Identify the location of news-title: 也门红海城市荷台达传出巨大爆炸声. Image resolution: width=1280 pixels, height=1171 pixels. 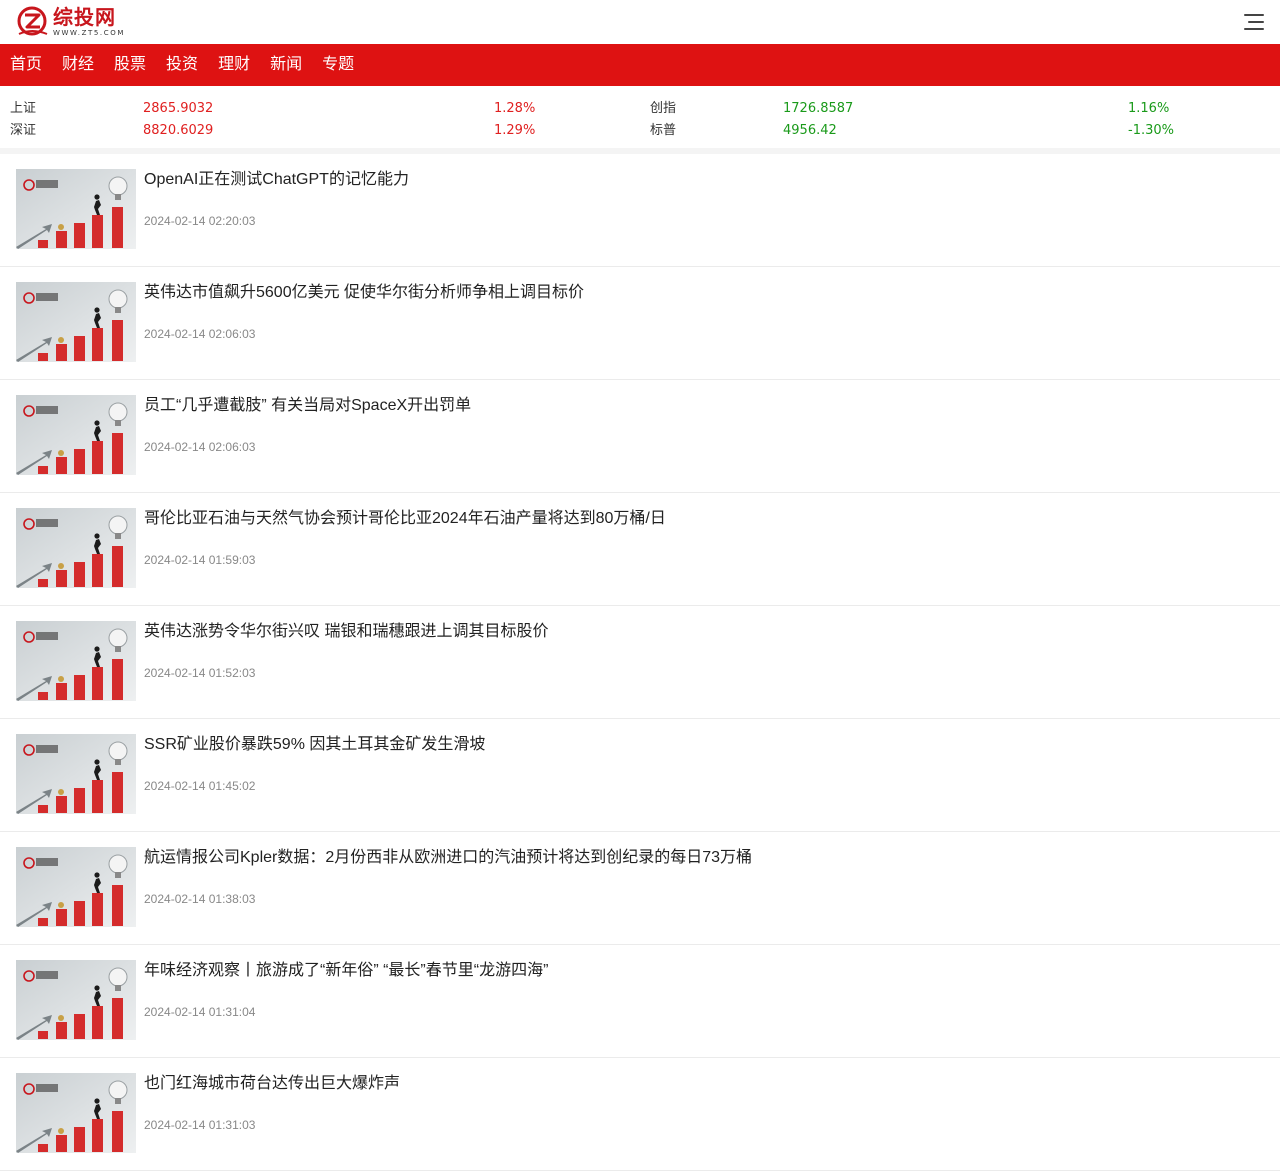
(272, 1084).